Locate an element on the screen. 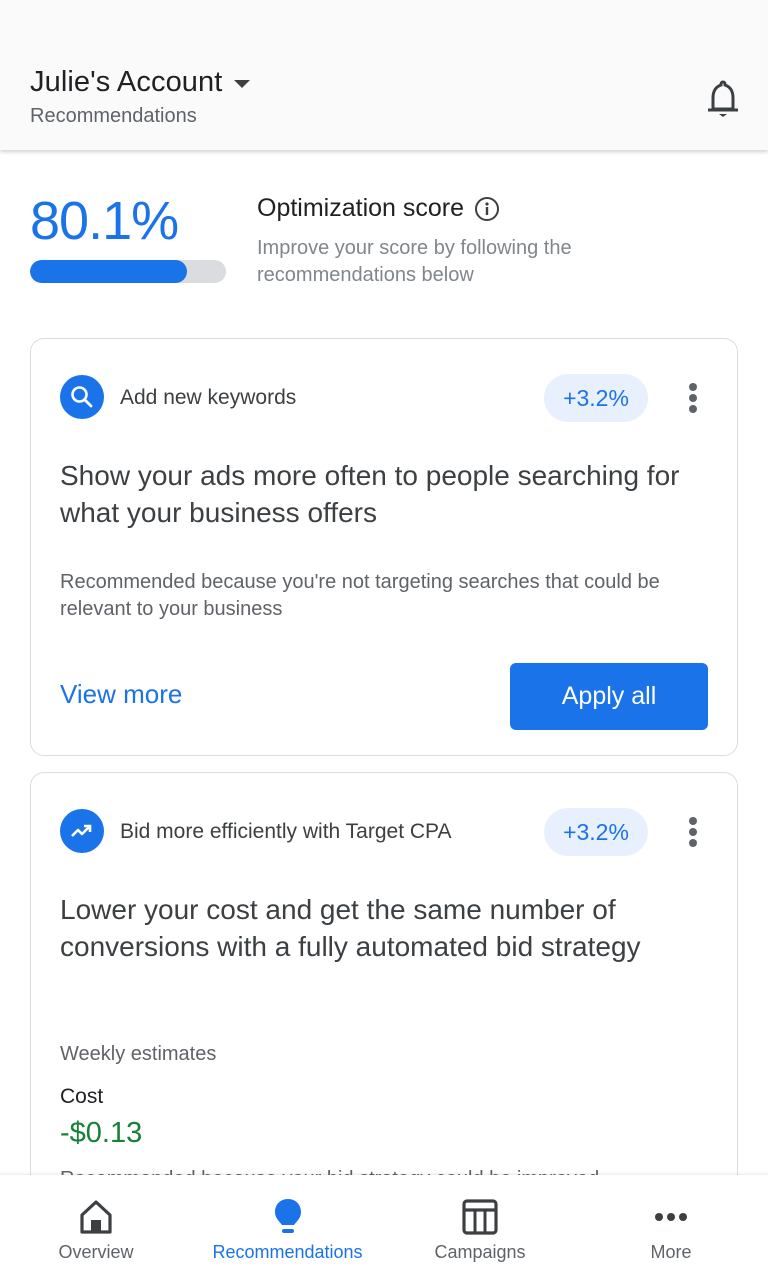 The image size is (768, 1280). optimization-score-value: 80.1% is located at coordinates (104, 221).